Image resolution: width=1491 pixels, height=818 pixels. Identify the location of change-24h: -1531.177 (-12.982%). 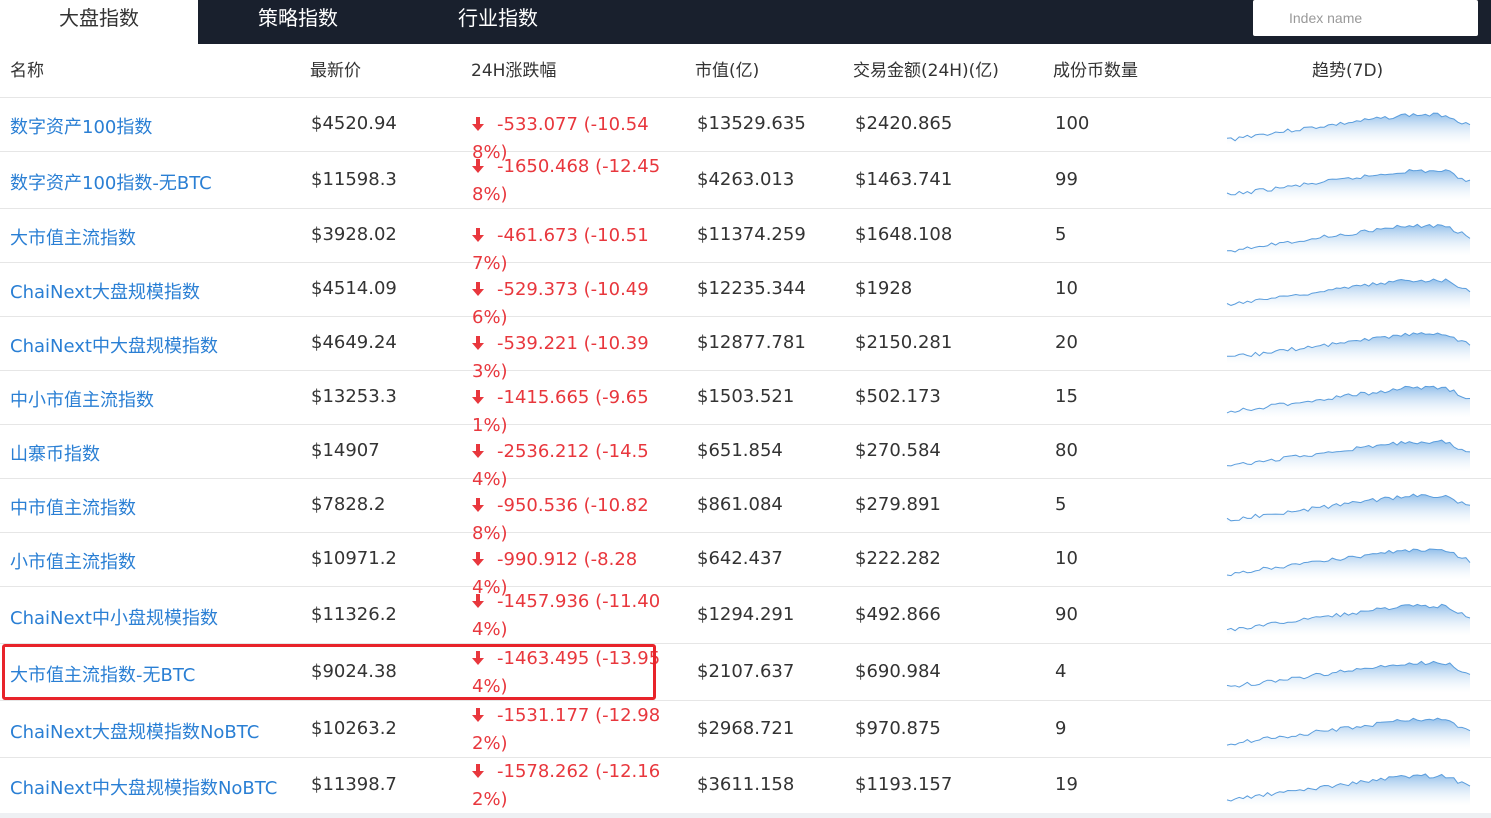
(572, 730).